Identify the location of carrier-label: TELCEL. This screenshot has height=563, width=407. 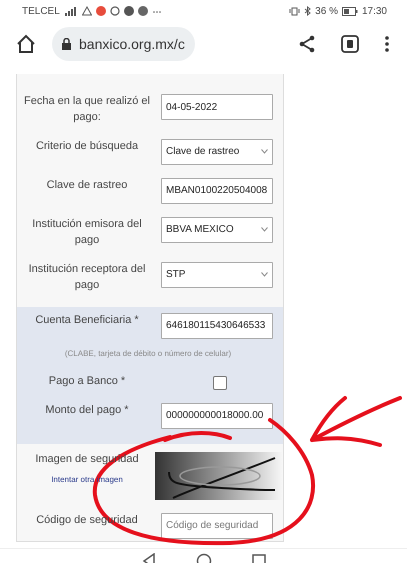
(41, 11).